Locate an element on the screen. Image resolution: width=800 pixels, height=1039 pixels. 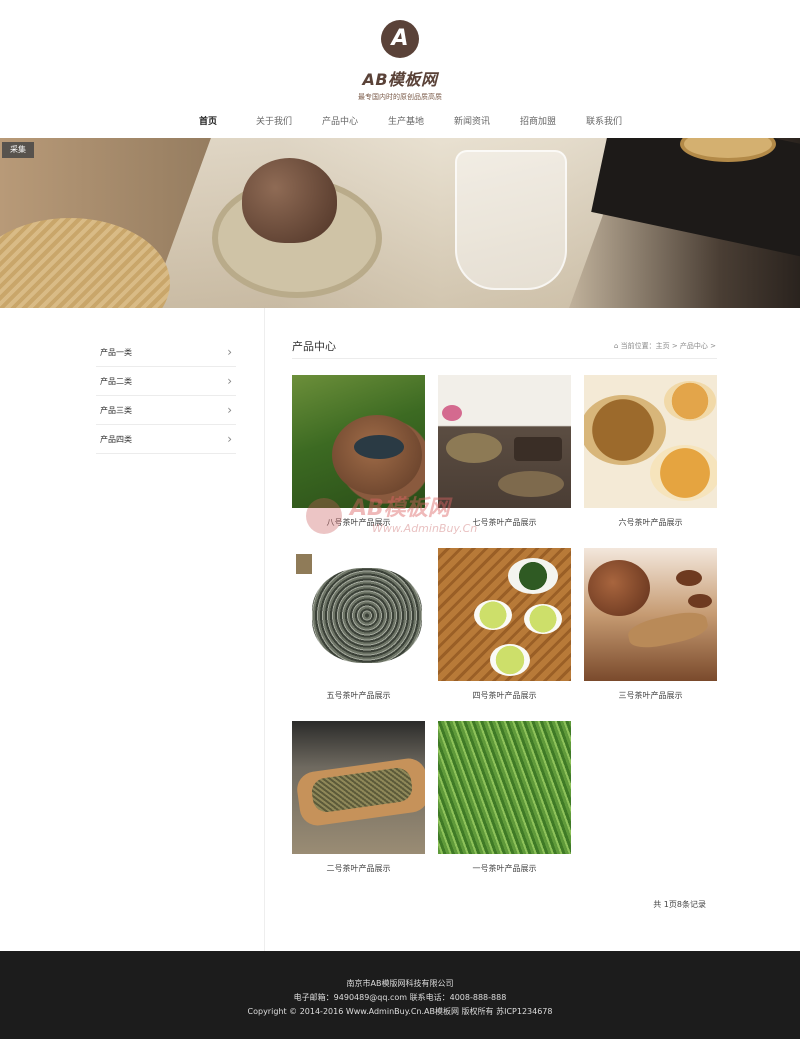
product-card: 八号茶叶产品展示 is located at coordinates (358, 451).